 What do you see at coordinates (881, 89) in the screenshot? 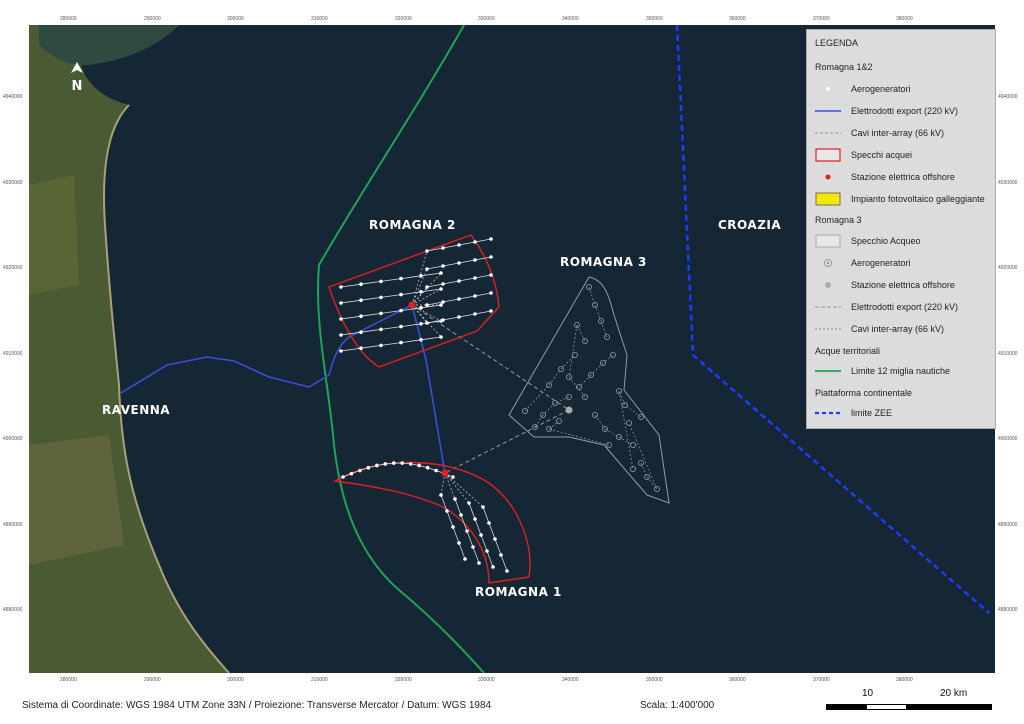
I see `legend-label: Aerogeneratori` at bounding box center [881, 89].